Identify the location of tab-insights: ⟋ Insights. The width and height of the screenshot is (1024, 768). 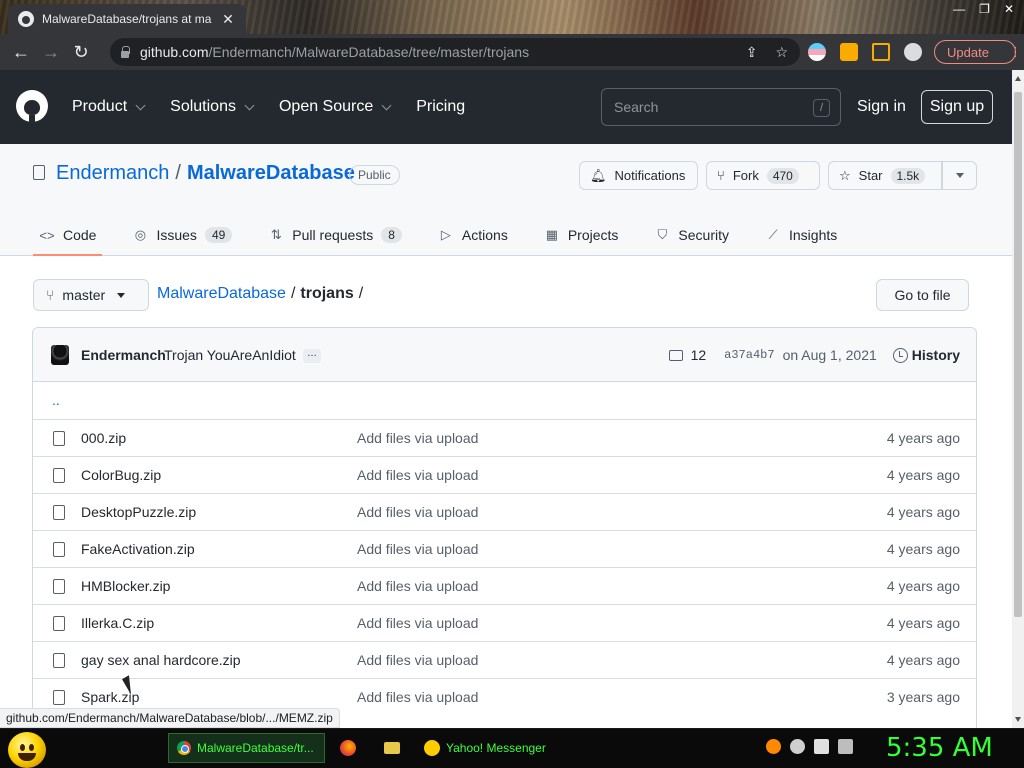
(801, 235).